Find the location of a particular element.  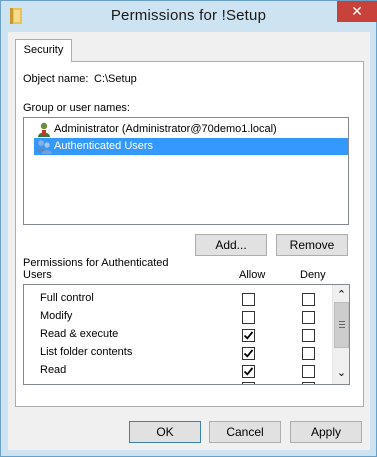

ok-button: OK is located at coordinates (165, 432).